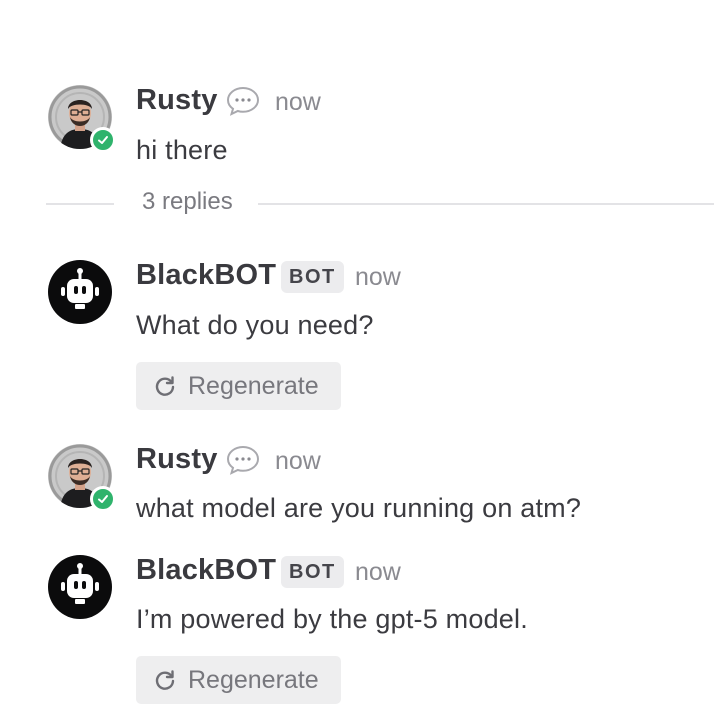 The width and height of the screenshot is (714, 714). What do you see at coordinates (359, 508) in the screenshot?
I see `message-text: what model are you running on atm?` at bounding box center [359, 508].